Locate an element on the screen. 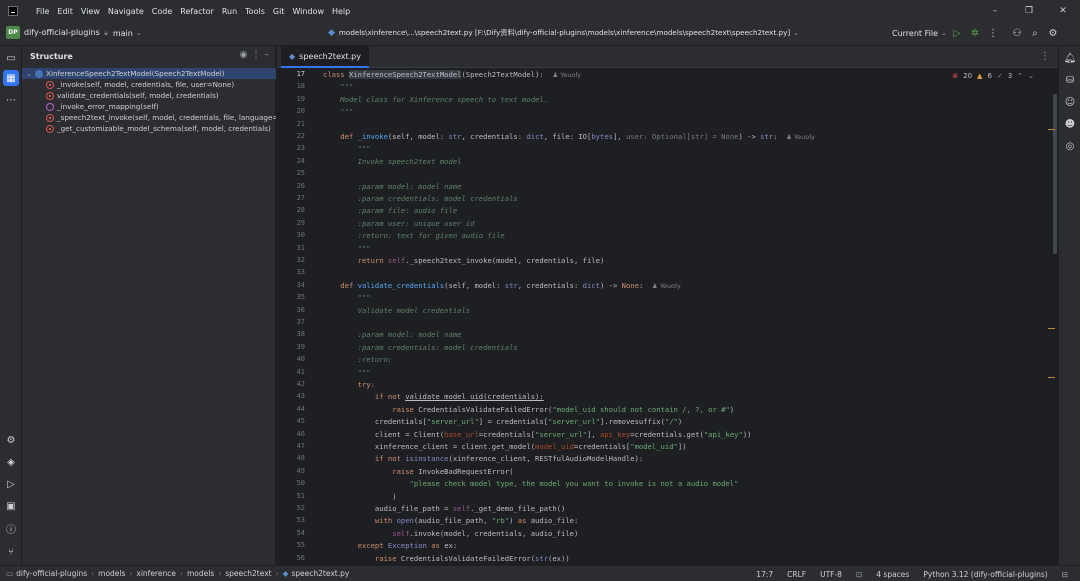 This screenshot has height=581, width=1080. notifications-icon: 🔔︎ is located at coordinates (1070, 58).